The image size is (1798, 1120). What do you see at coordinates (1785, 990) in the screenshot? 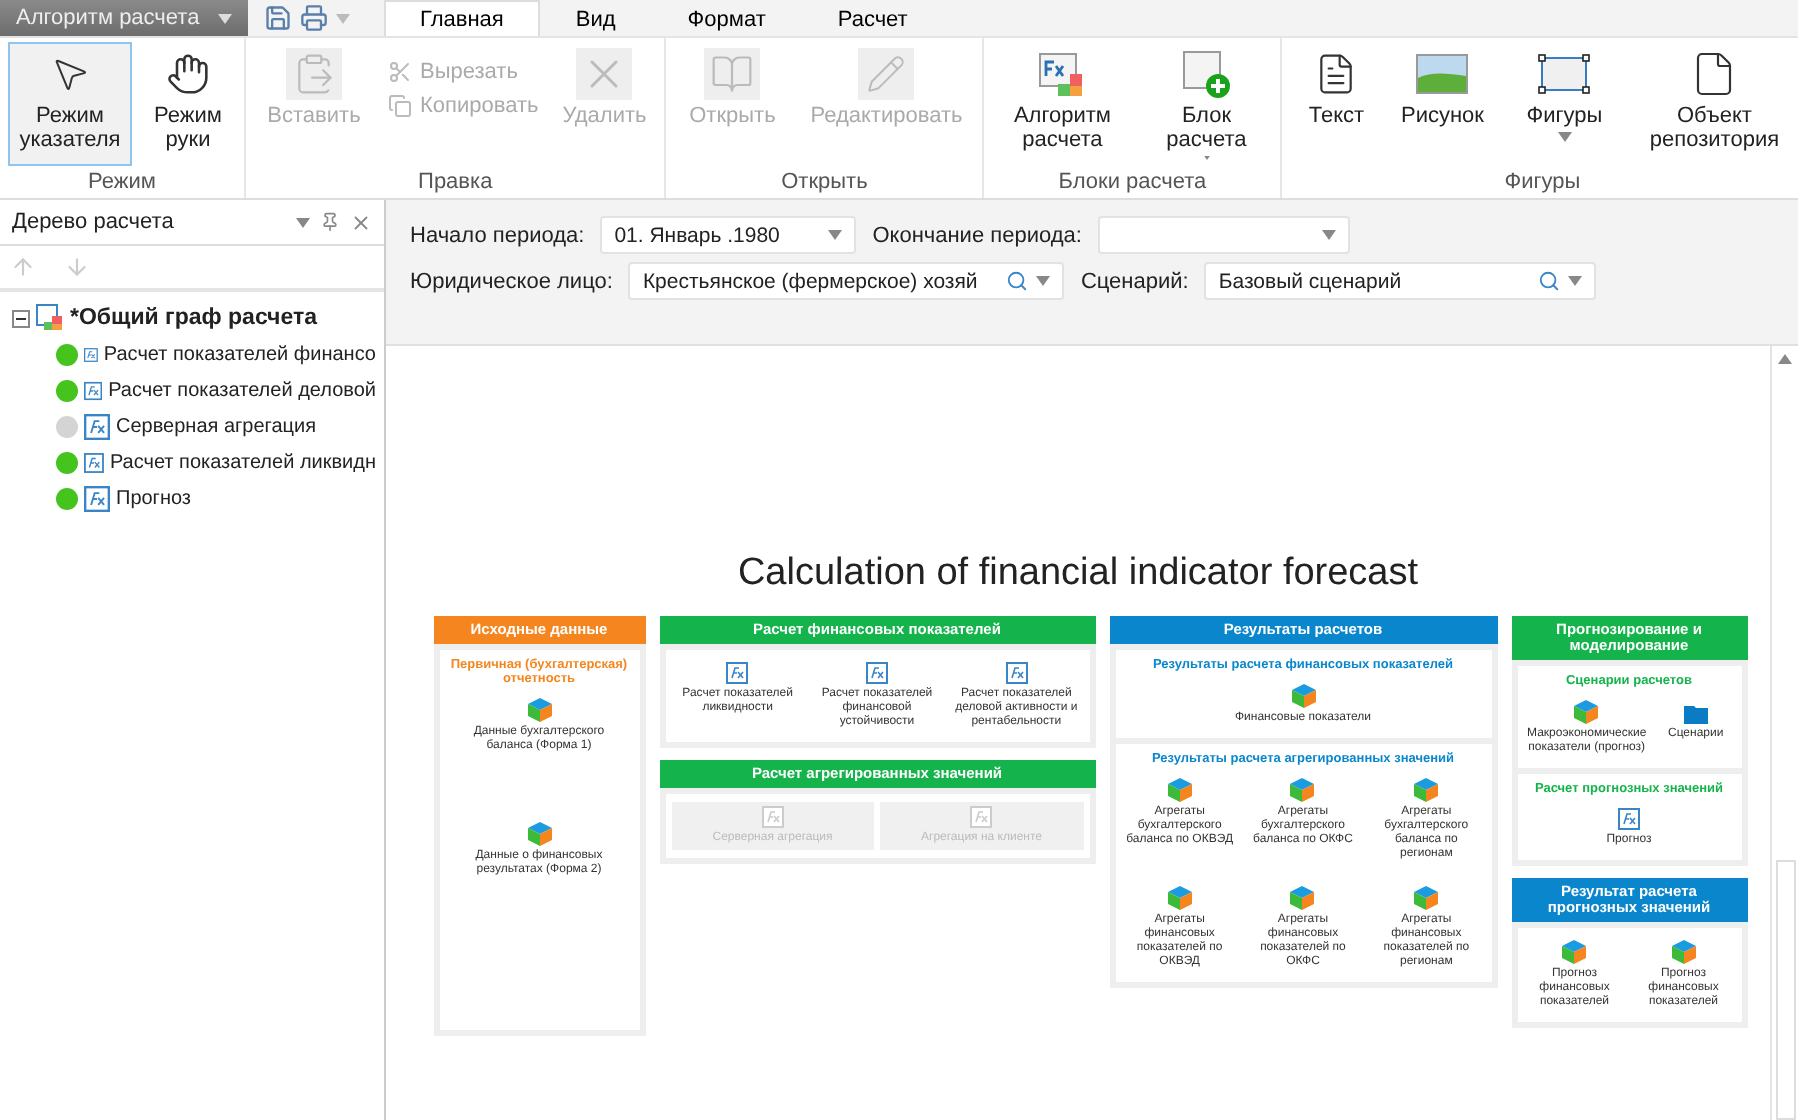
I see `scrollbar-thumb` at bounding box center [1785, 990].